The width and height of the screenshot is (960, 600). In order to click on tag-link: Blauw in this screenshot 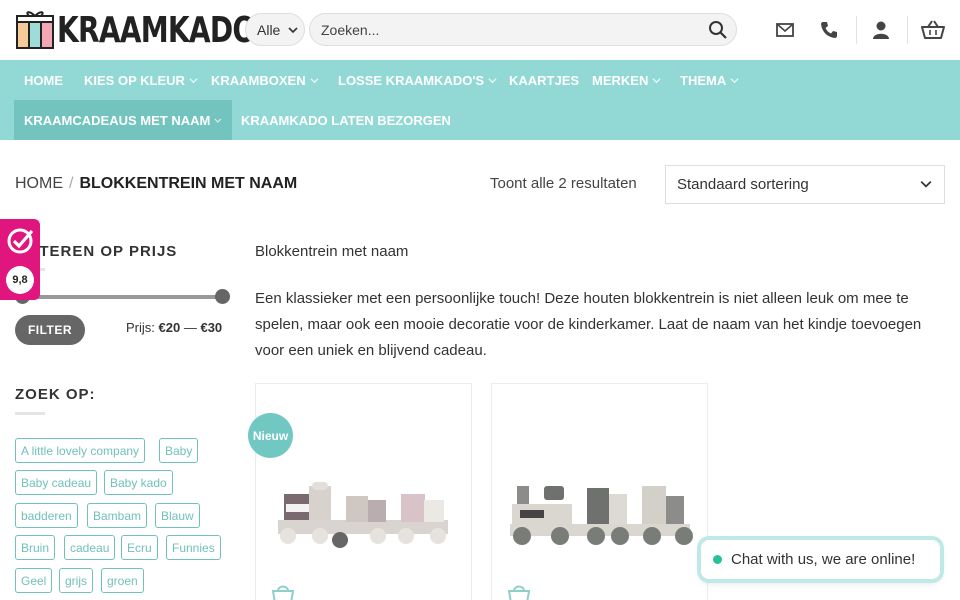, I will do `click(177, 515)`.